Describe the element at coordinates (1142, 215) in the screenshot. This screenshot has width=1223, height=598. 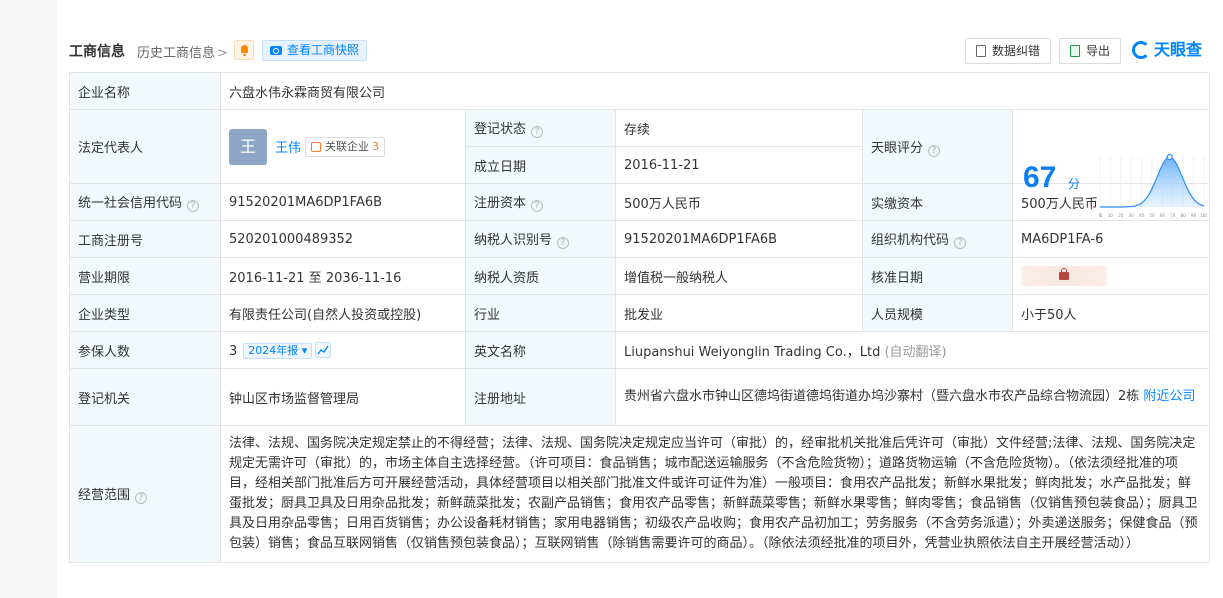
I see `axis-tick-label: 40` at that location.